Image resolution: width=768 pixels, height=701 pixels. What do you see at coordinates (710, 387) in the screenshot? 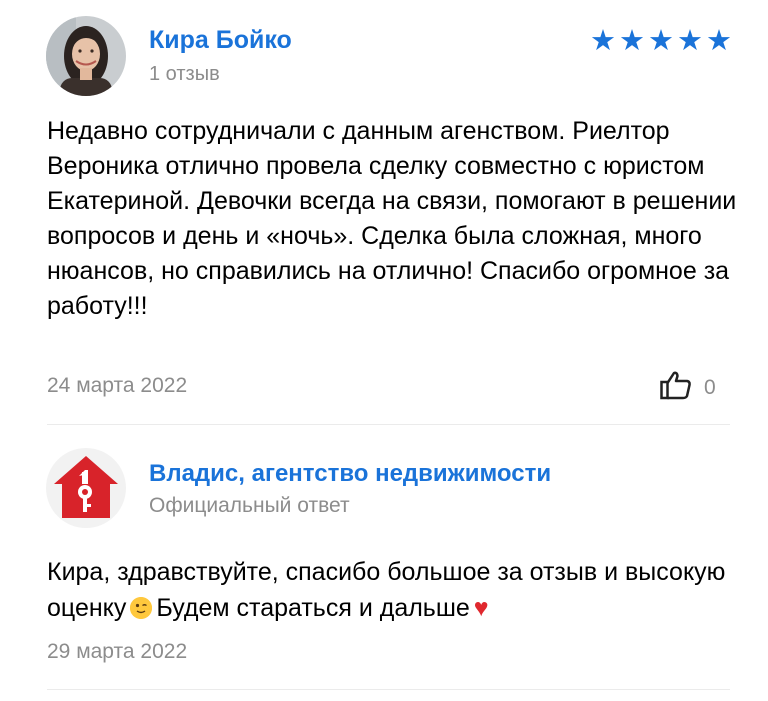
I see `like-count: 0` at bounding box center [710, 387].